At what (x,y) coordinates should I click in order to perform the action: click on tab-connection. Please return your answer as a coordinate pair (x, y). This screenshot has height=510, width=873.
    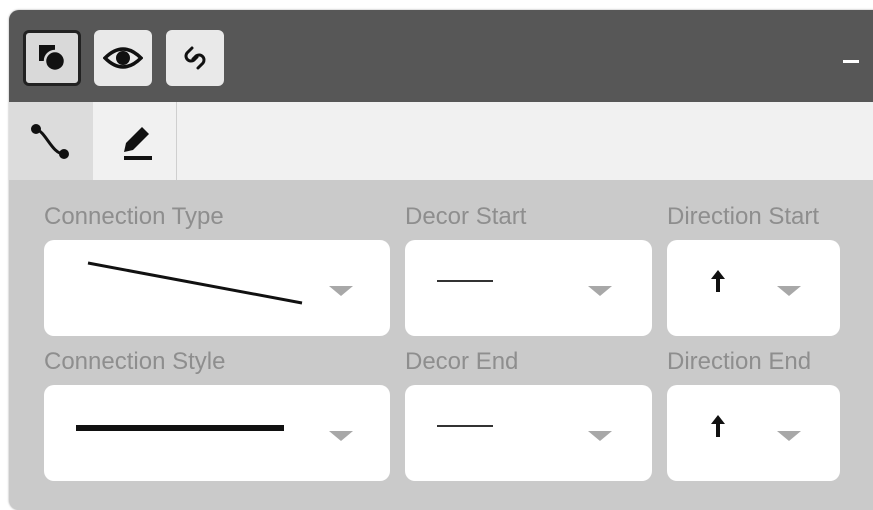
    Looking at the image, I should click on (51, 141).